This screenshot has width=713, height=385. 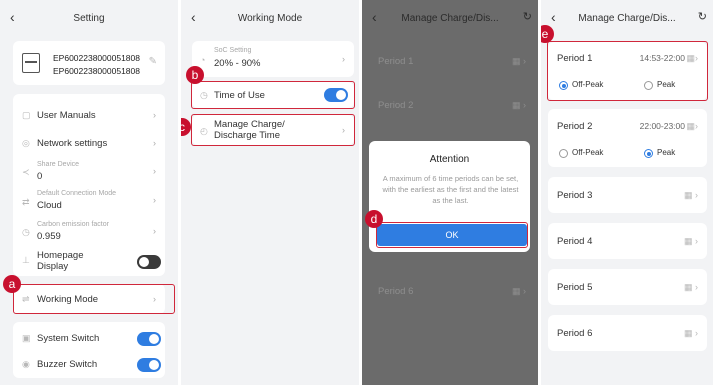 I want to click on page-title: Setting, so click(x=89, y=18).